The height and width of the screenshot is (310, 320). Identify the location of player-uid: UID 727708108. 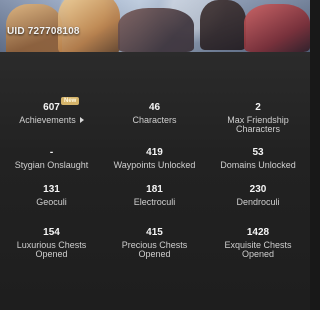
(43, 31).